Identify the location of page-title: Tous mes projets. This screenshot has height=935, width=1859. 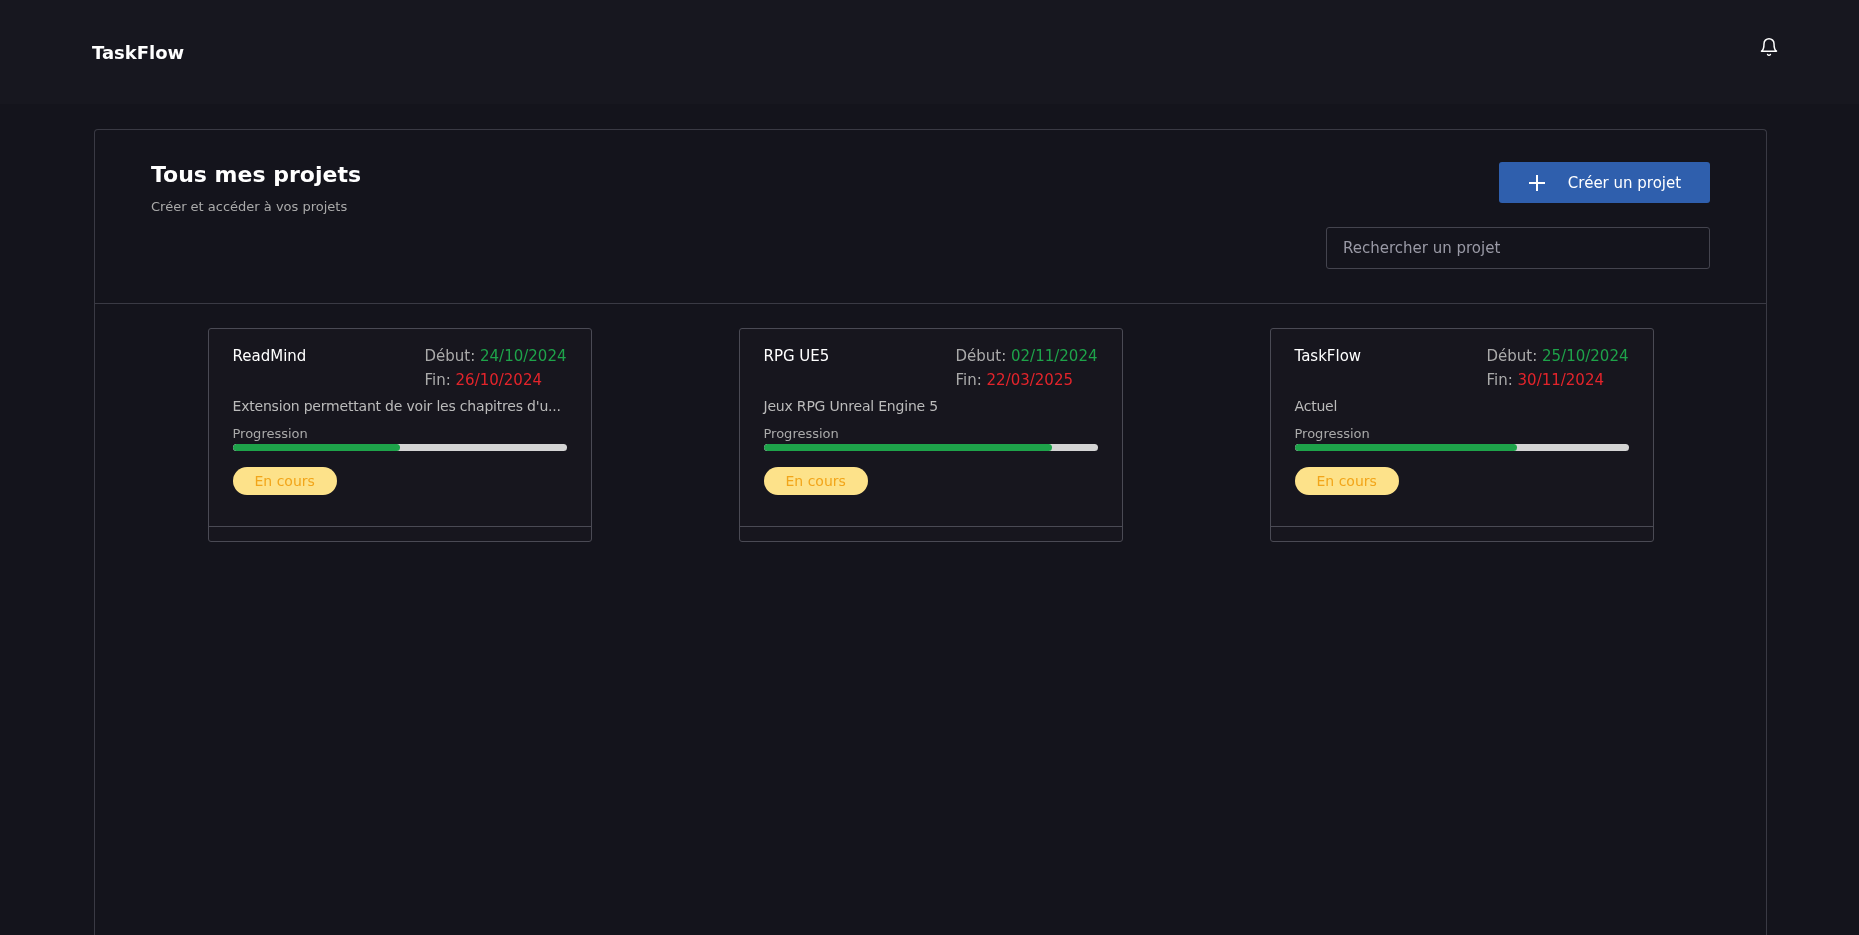
(256, 174).